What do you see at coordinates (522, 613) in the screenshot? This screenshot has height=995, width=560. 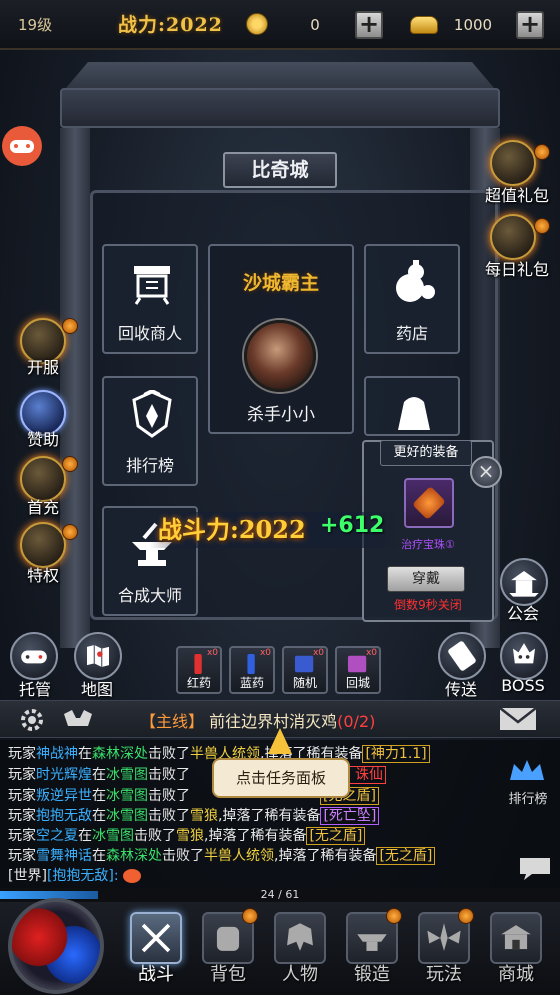 I see `guild-label: 公会` at bounding box center [522, 613].